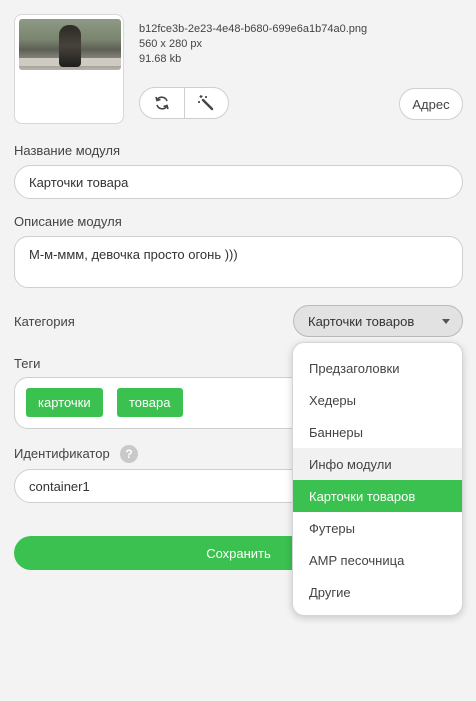 This screenshot has width=476, height=701. What do you see at coordinates (377, 432) in the screenshot?
I see `dropdown-option: Баннеры` at bounding box center [377, 432].